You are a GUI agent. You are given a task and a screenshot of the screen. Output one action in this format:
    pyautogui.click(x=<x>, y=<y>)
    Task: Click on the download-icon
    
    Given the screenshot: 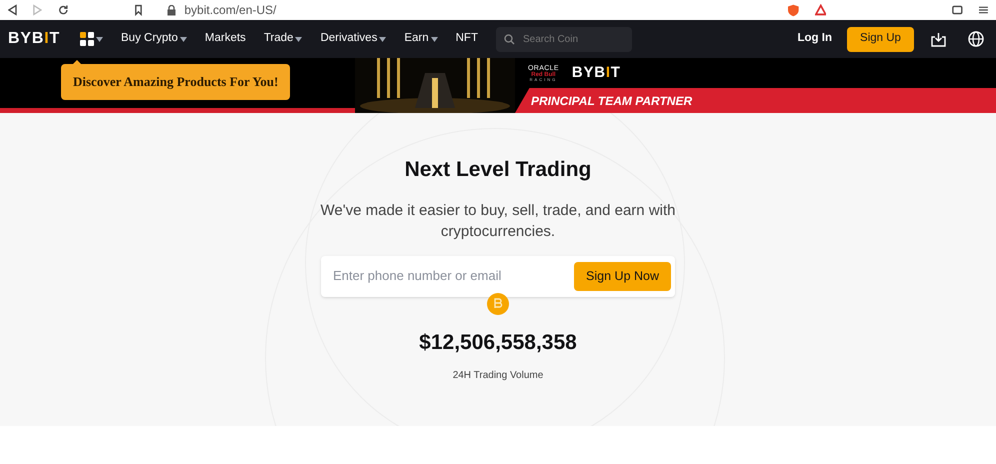 What is the action you would take?
    pyautogui.click(x=938, y=39)
    